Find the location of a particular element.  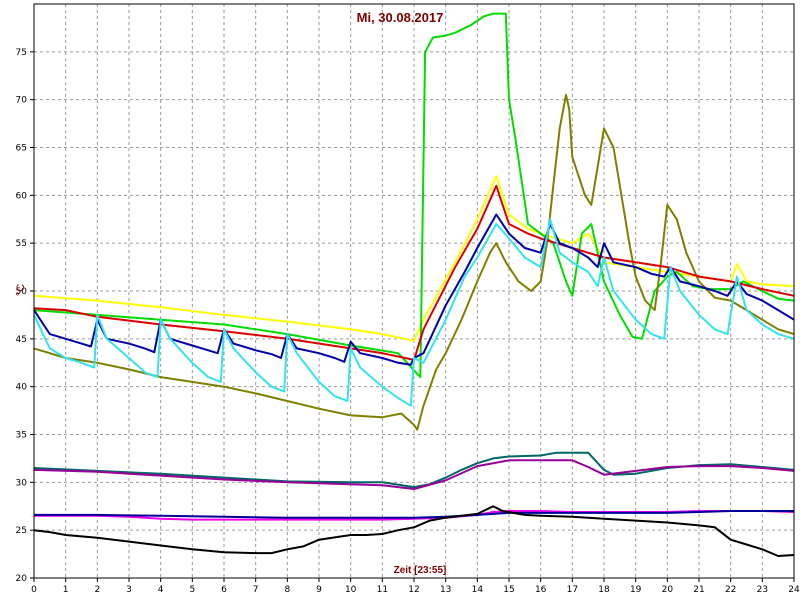

y-tick-label: 40 is located at coordinates (22, 388).